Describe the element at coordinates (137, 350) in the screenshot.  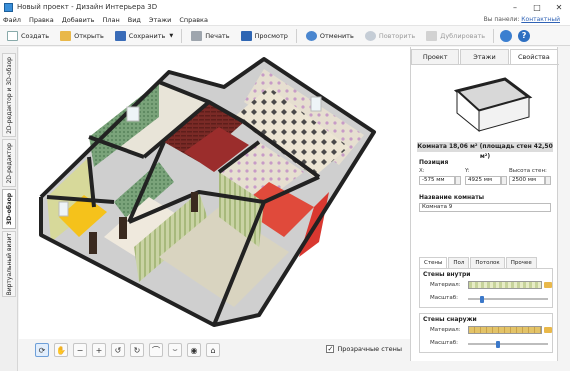
I see `rotate-right-icon: ↻` at that location.